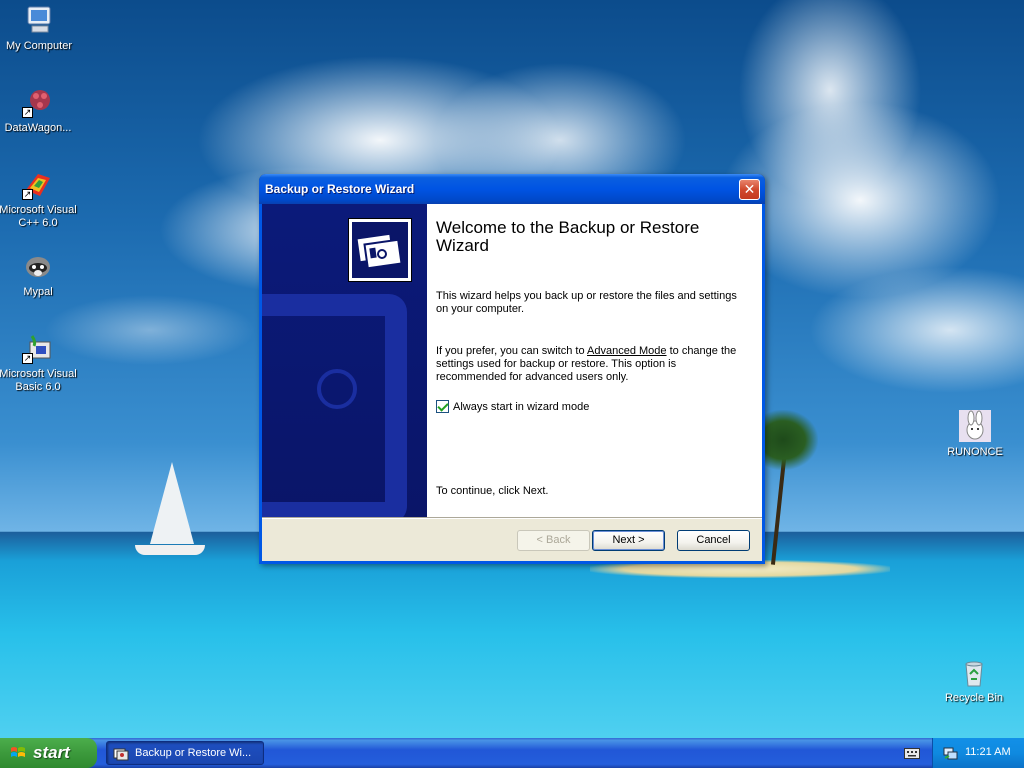 The image size is (1024, 768). I want to click on checkbox-label: Always start in wizard mode, so click(521, 407).